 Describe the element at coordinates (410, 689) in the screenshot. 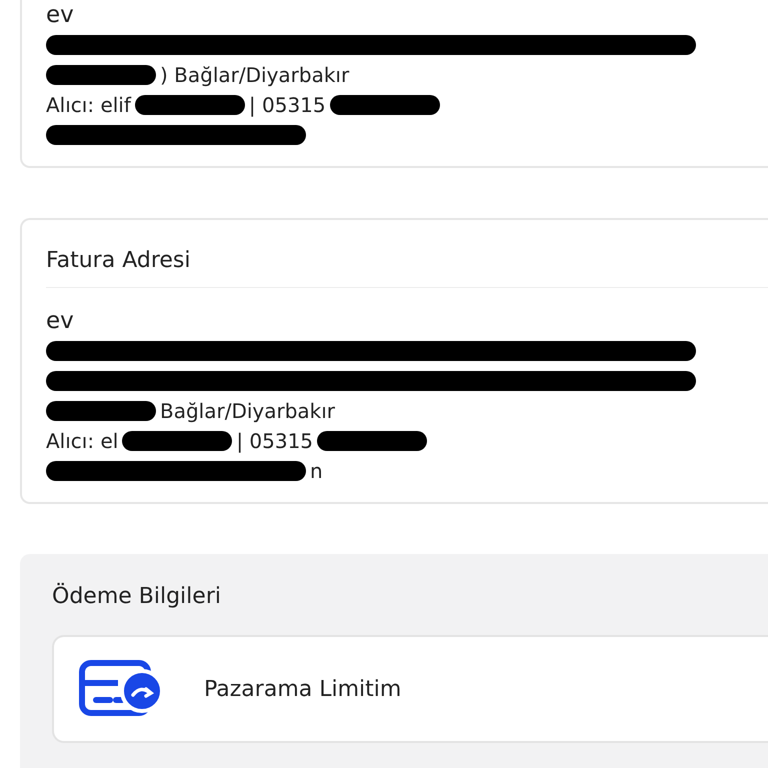

I see `payment-option: Pazarama Limitim` at that location.